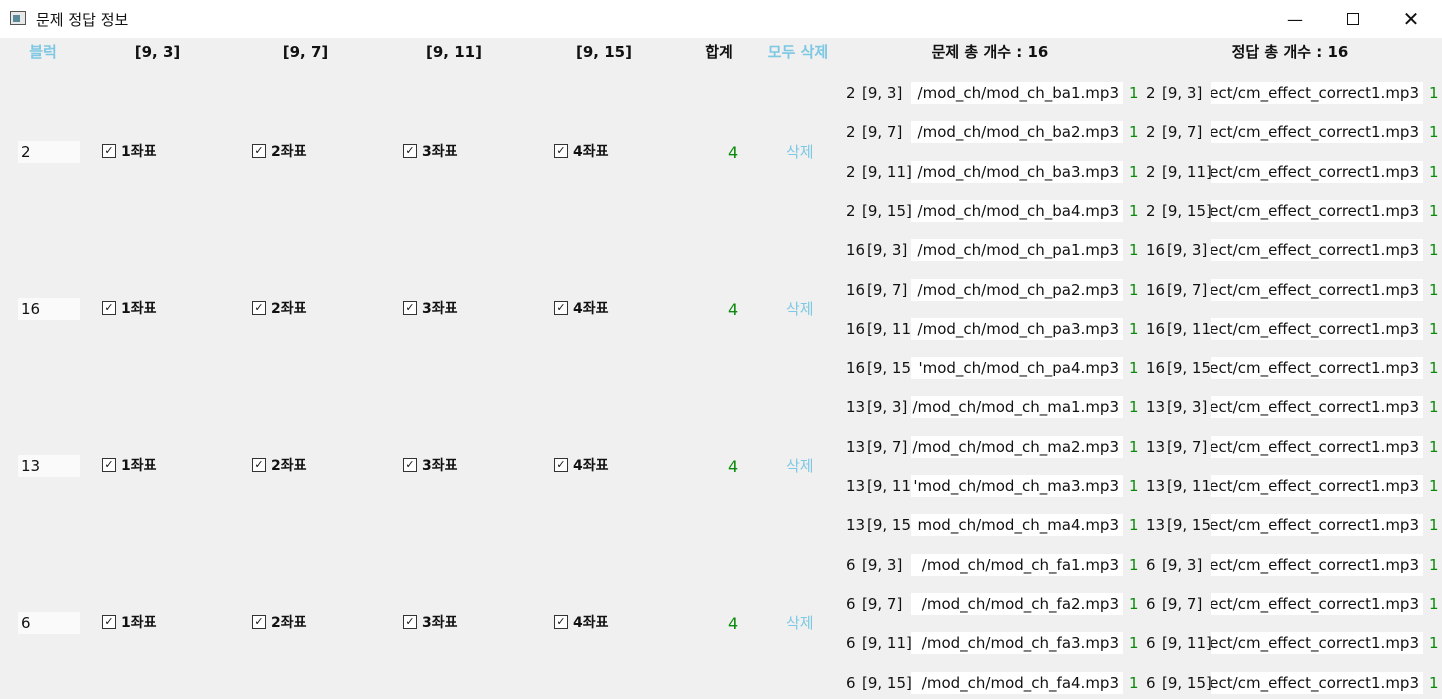 The height and width of the screenshot is (699, 1442). What do you see at coordinates (49, 152) in the screenshot?
I see `block-input: 2` at bounding box center [49, 152].